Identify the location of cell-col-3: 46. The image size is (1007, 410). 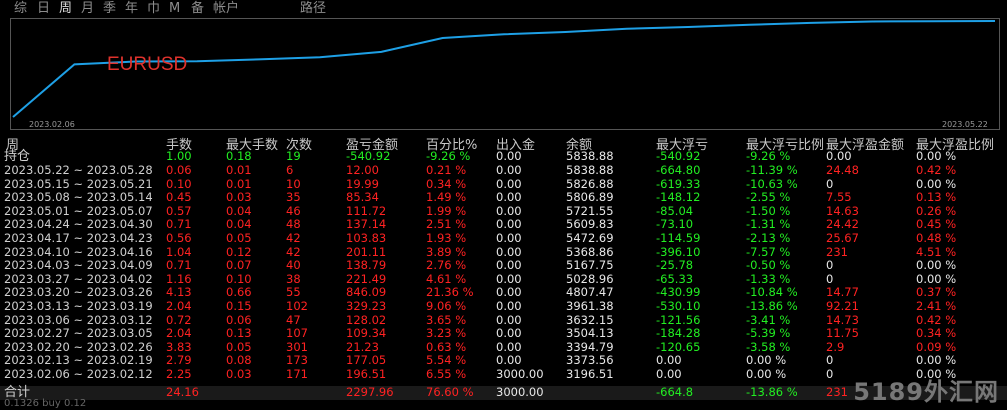
(293, 210).